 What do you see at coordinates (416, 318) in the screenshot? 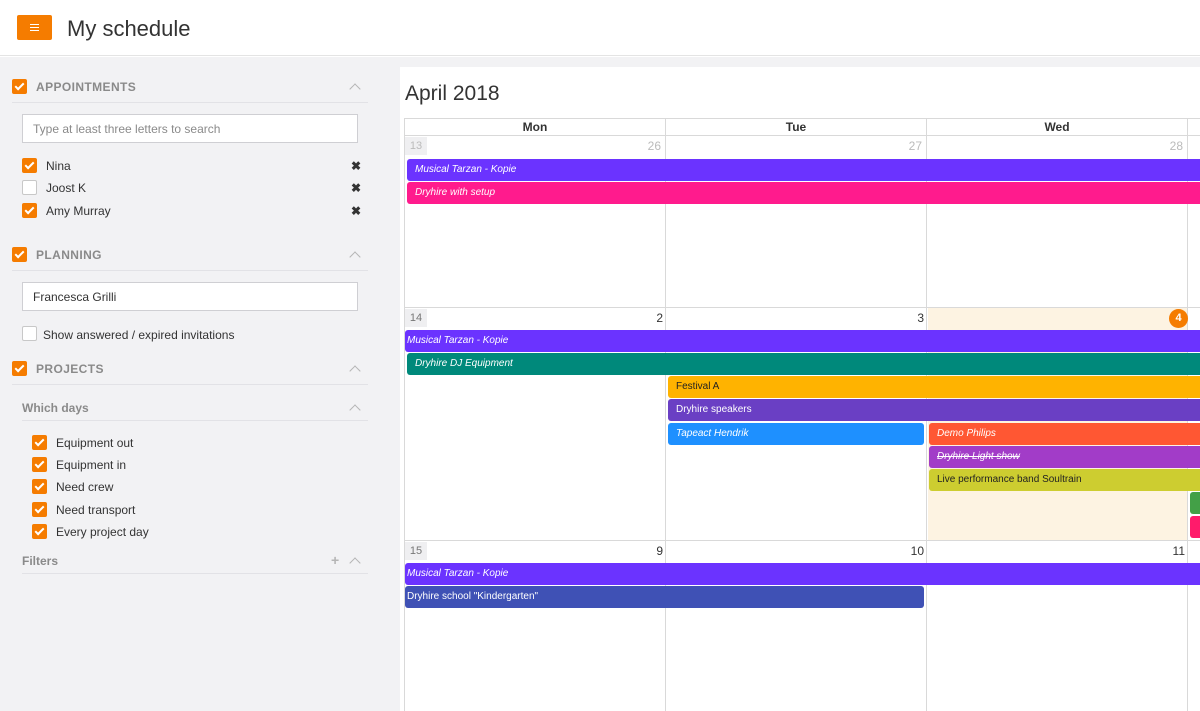
I see `week-number: 14` at bounding box center [416, 318].